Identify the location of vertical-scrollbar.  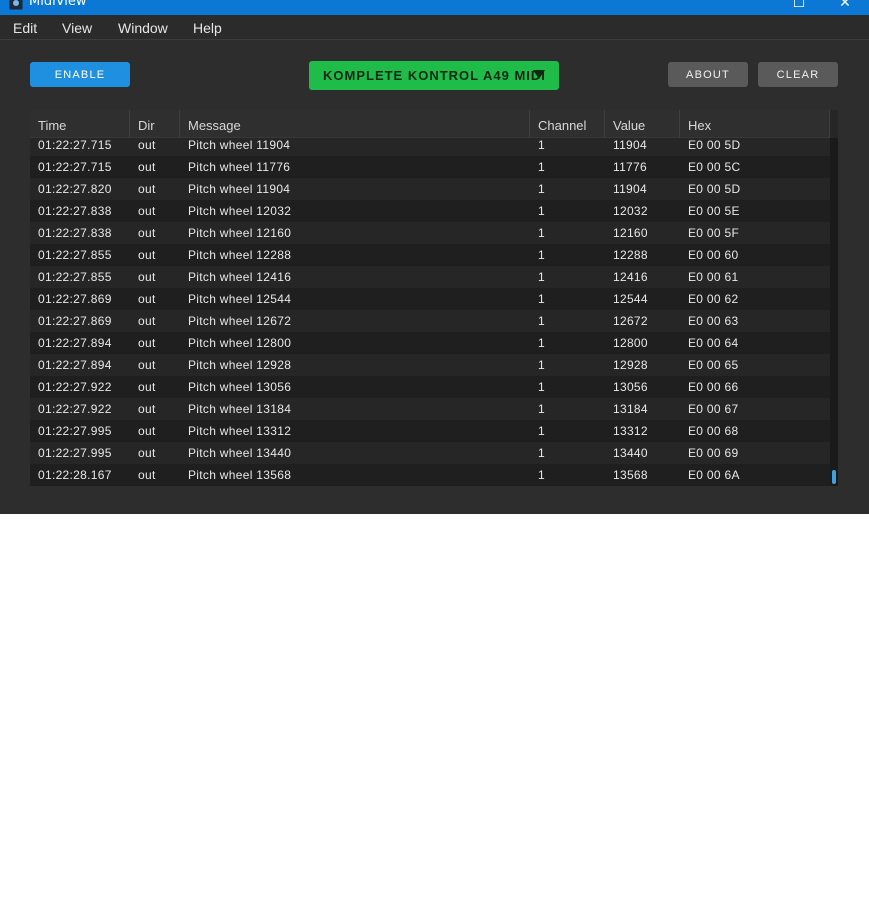
(834, 298).